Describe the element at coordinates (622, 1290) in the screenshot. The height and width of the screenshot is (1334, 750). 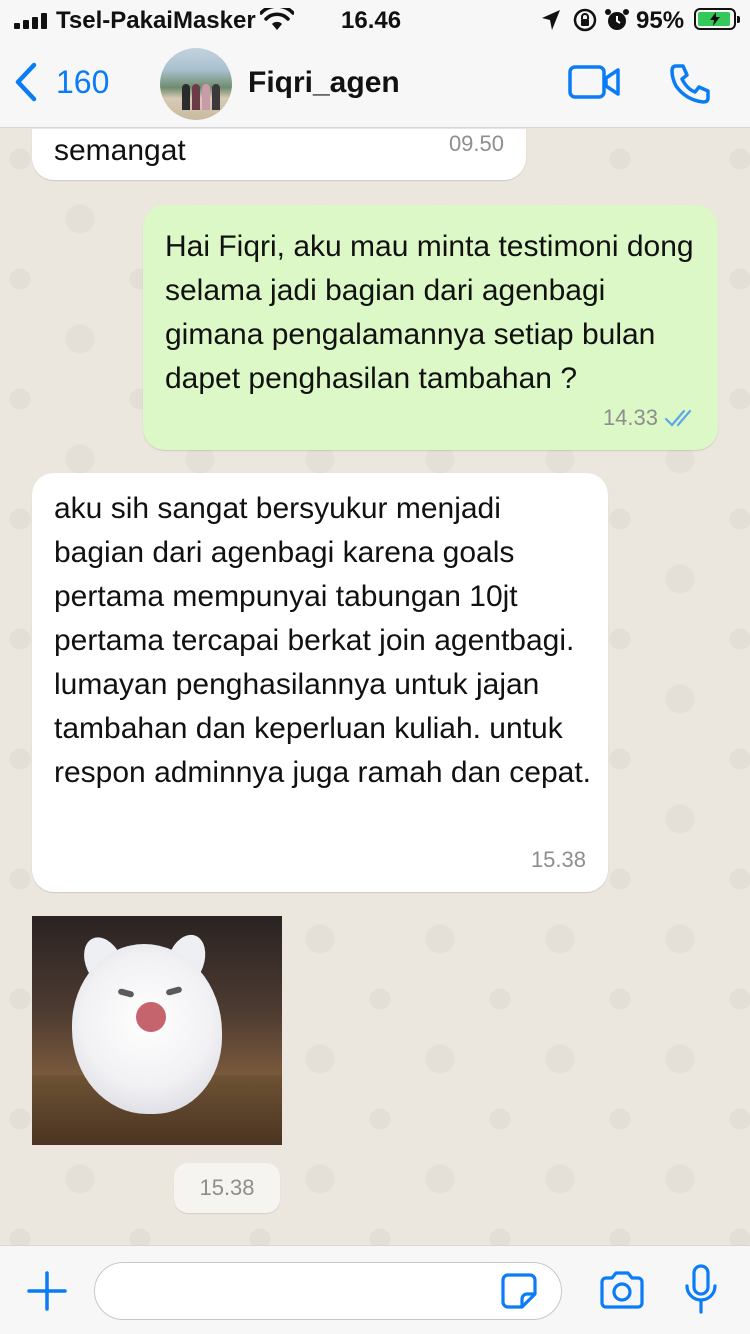
I see `camera-icon` at that location.